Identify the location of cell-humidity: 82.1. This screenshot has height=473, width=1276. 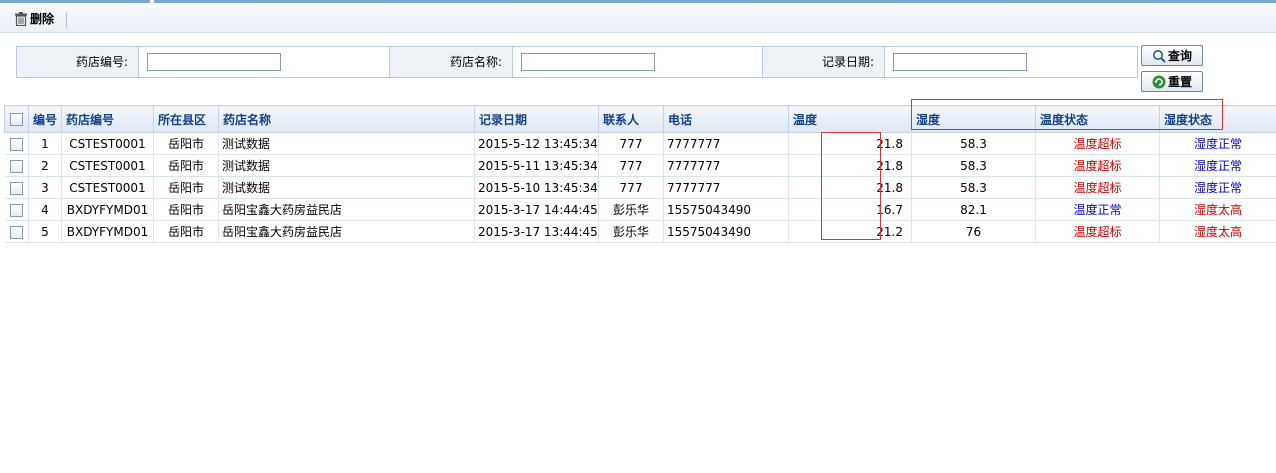
(973, 209).